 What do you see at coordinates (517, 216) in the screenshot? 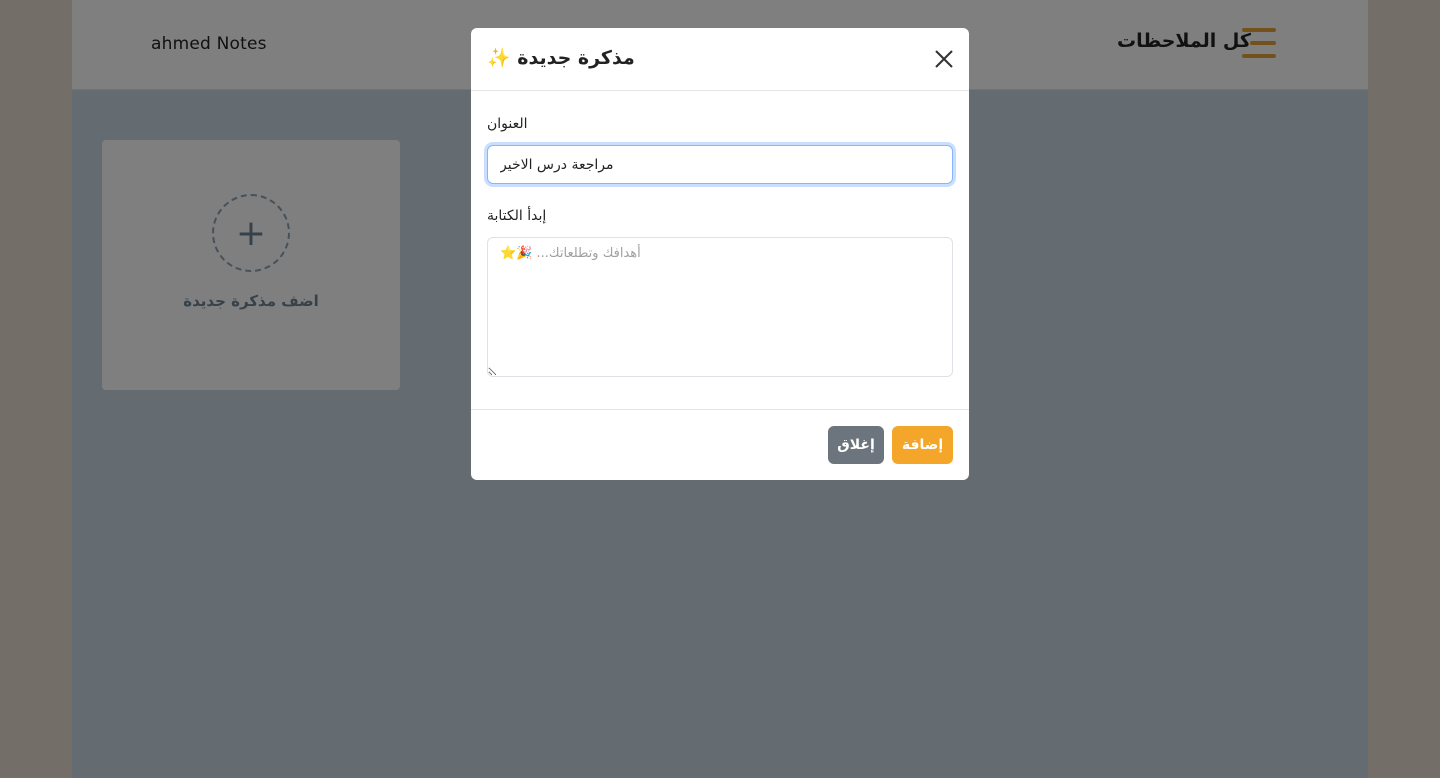
I see `body-label: إبدأ الكتابة` at bounding box center [517, 216].